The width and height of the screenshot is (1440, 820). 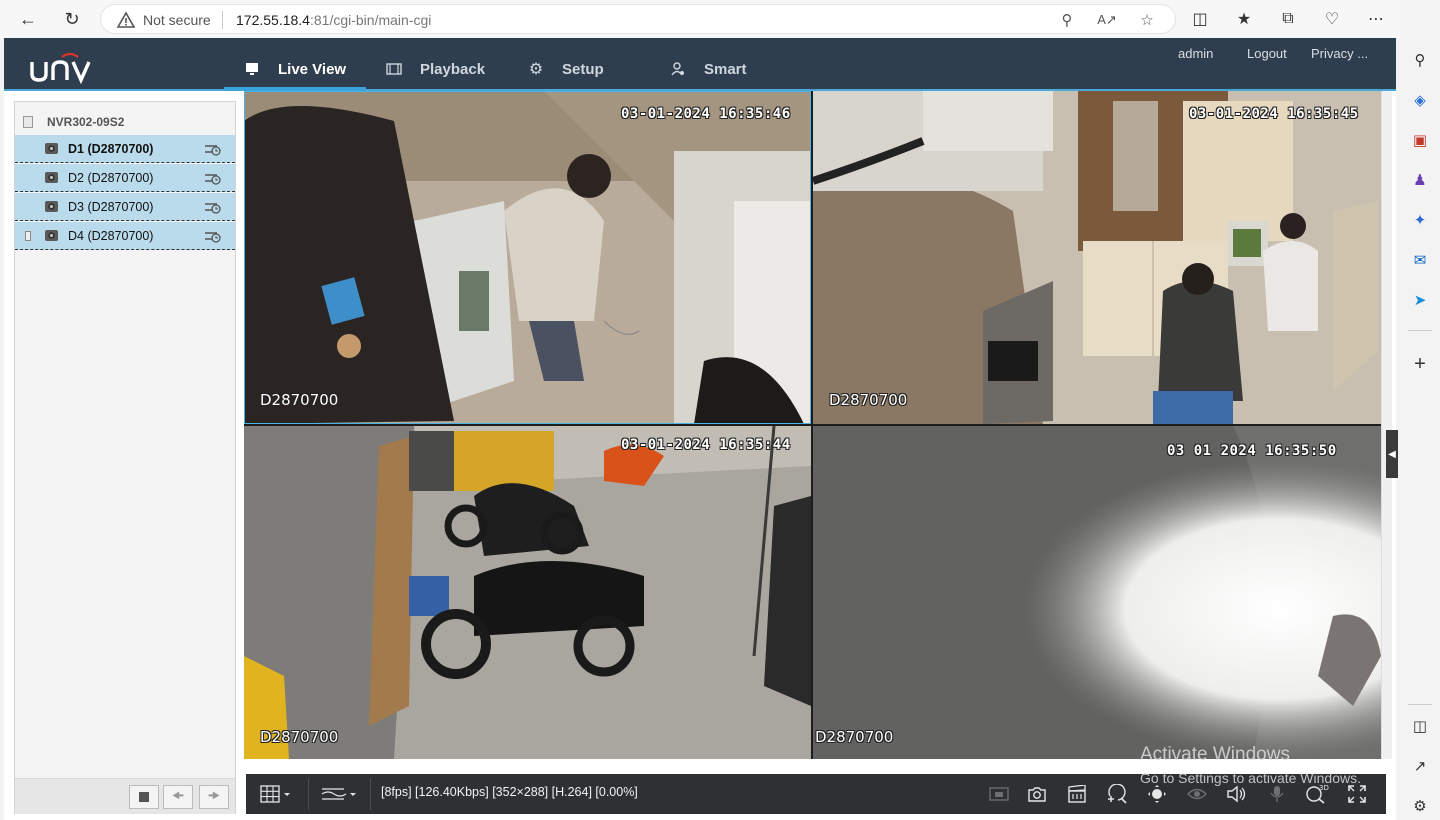 I want to click on sidebar-toggle-icon: ◫, so click(x=1420, y=726).